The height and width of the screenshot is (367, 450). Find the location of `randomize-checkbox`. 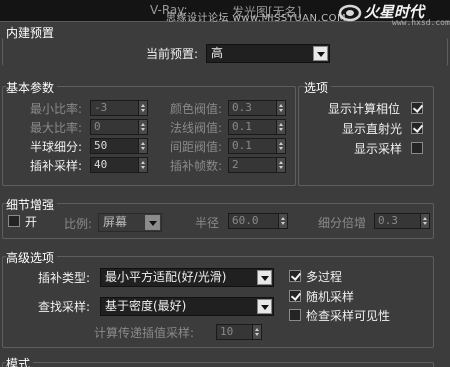

randomize-checkbox is located at coordinates (295, 296).